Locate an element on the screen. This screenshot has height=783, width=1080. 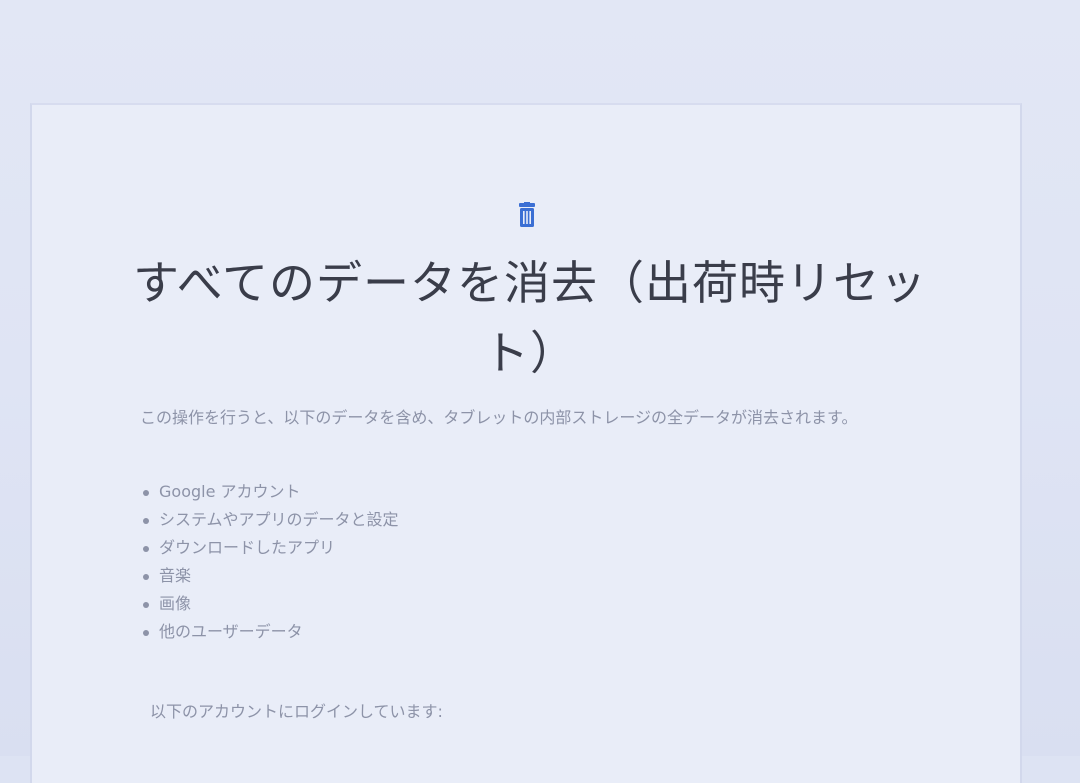
page-title: すべてのデータを消去（出荷時リセット） is located at coordinates (530, 318).